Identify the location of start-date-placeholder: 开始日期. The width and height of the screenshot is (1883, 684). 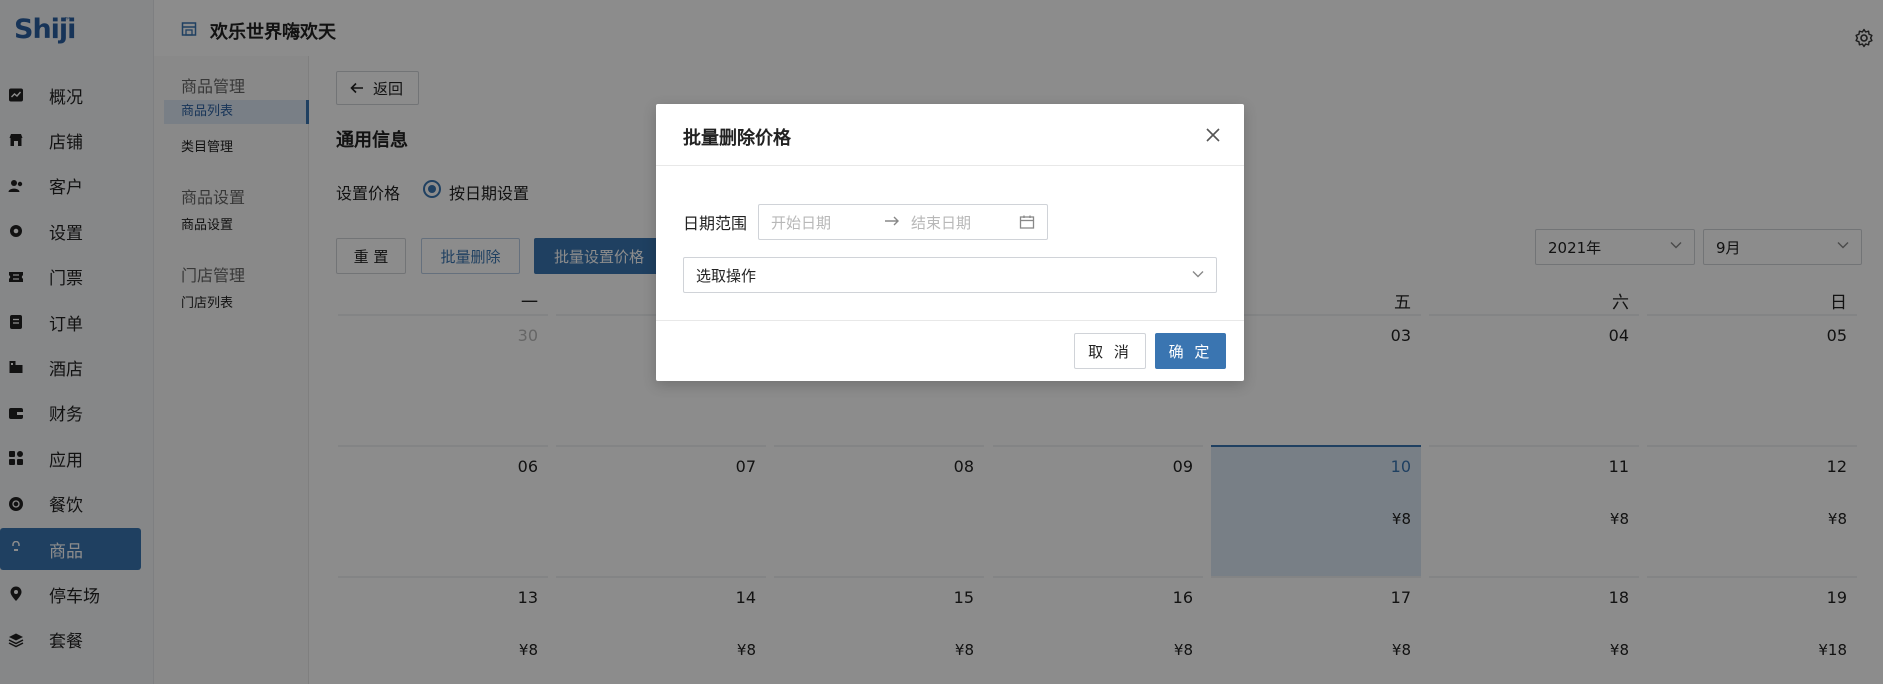
(801, 222).